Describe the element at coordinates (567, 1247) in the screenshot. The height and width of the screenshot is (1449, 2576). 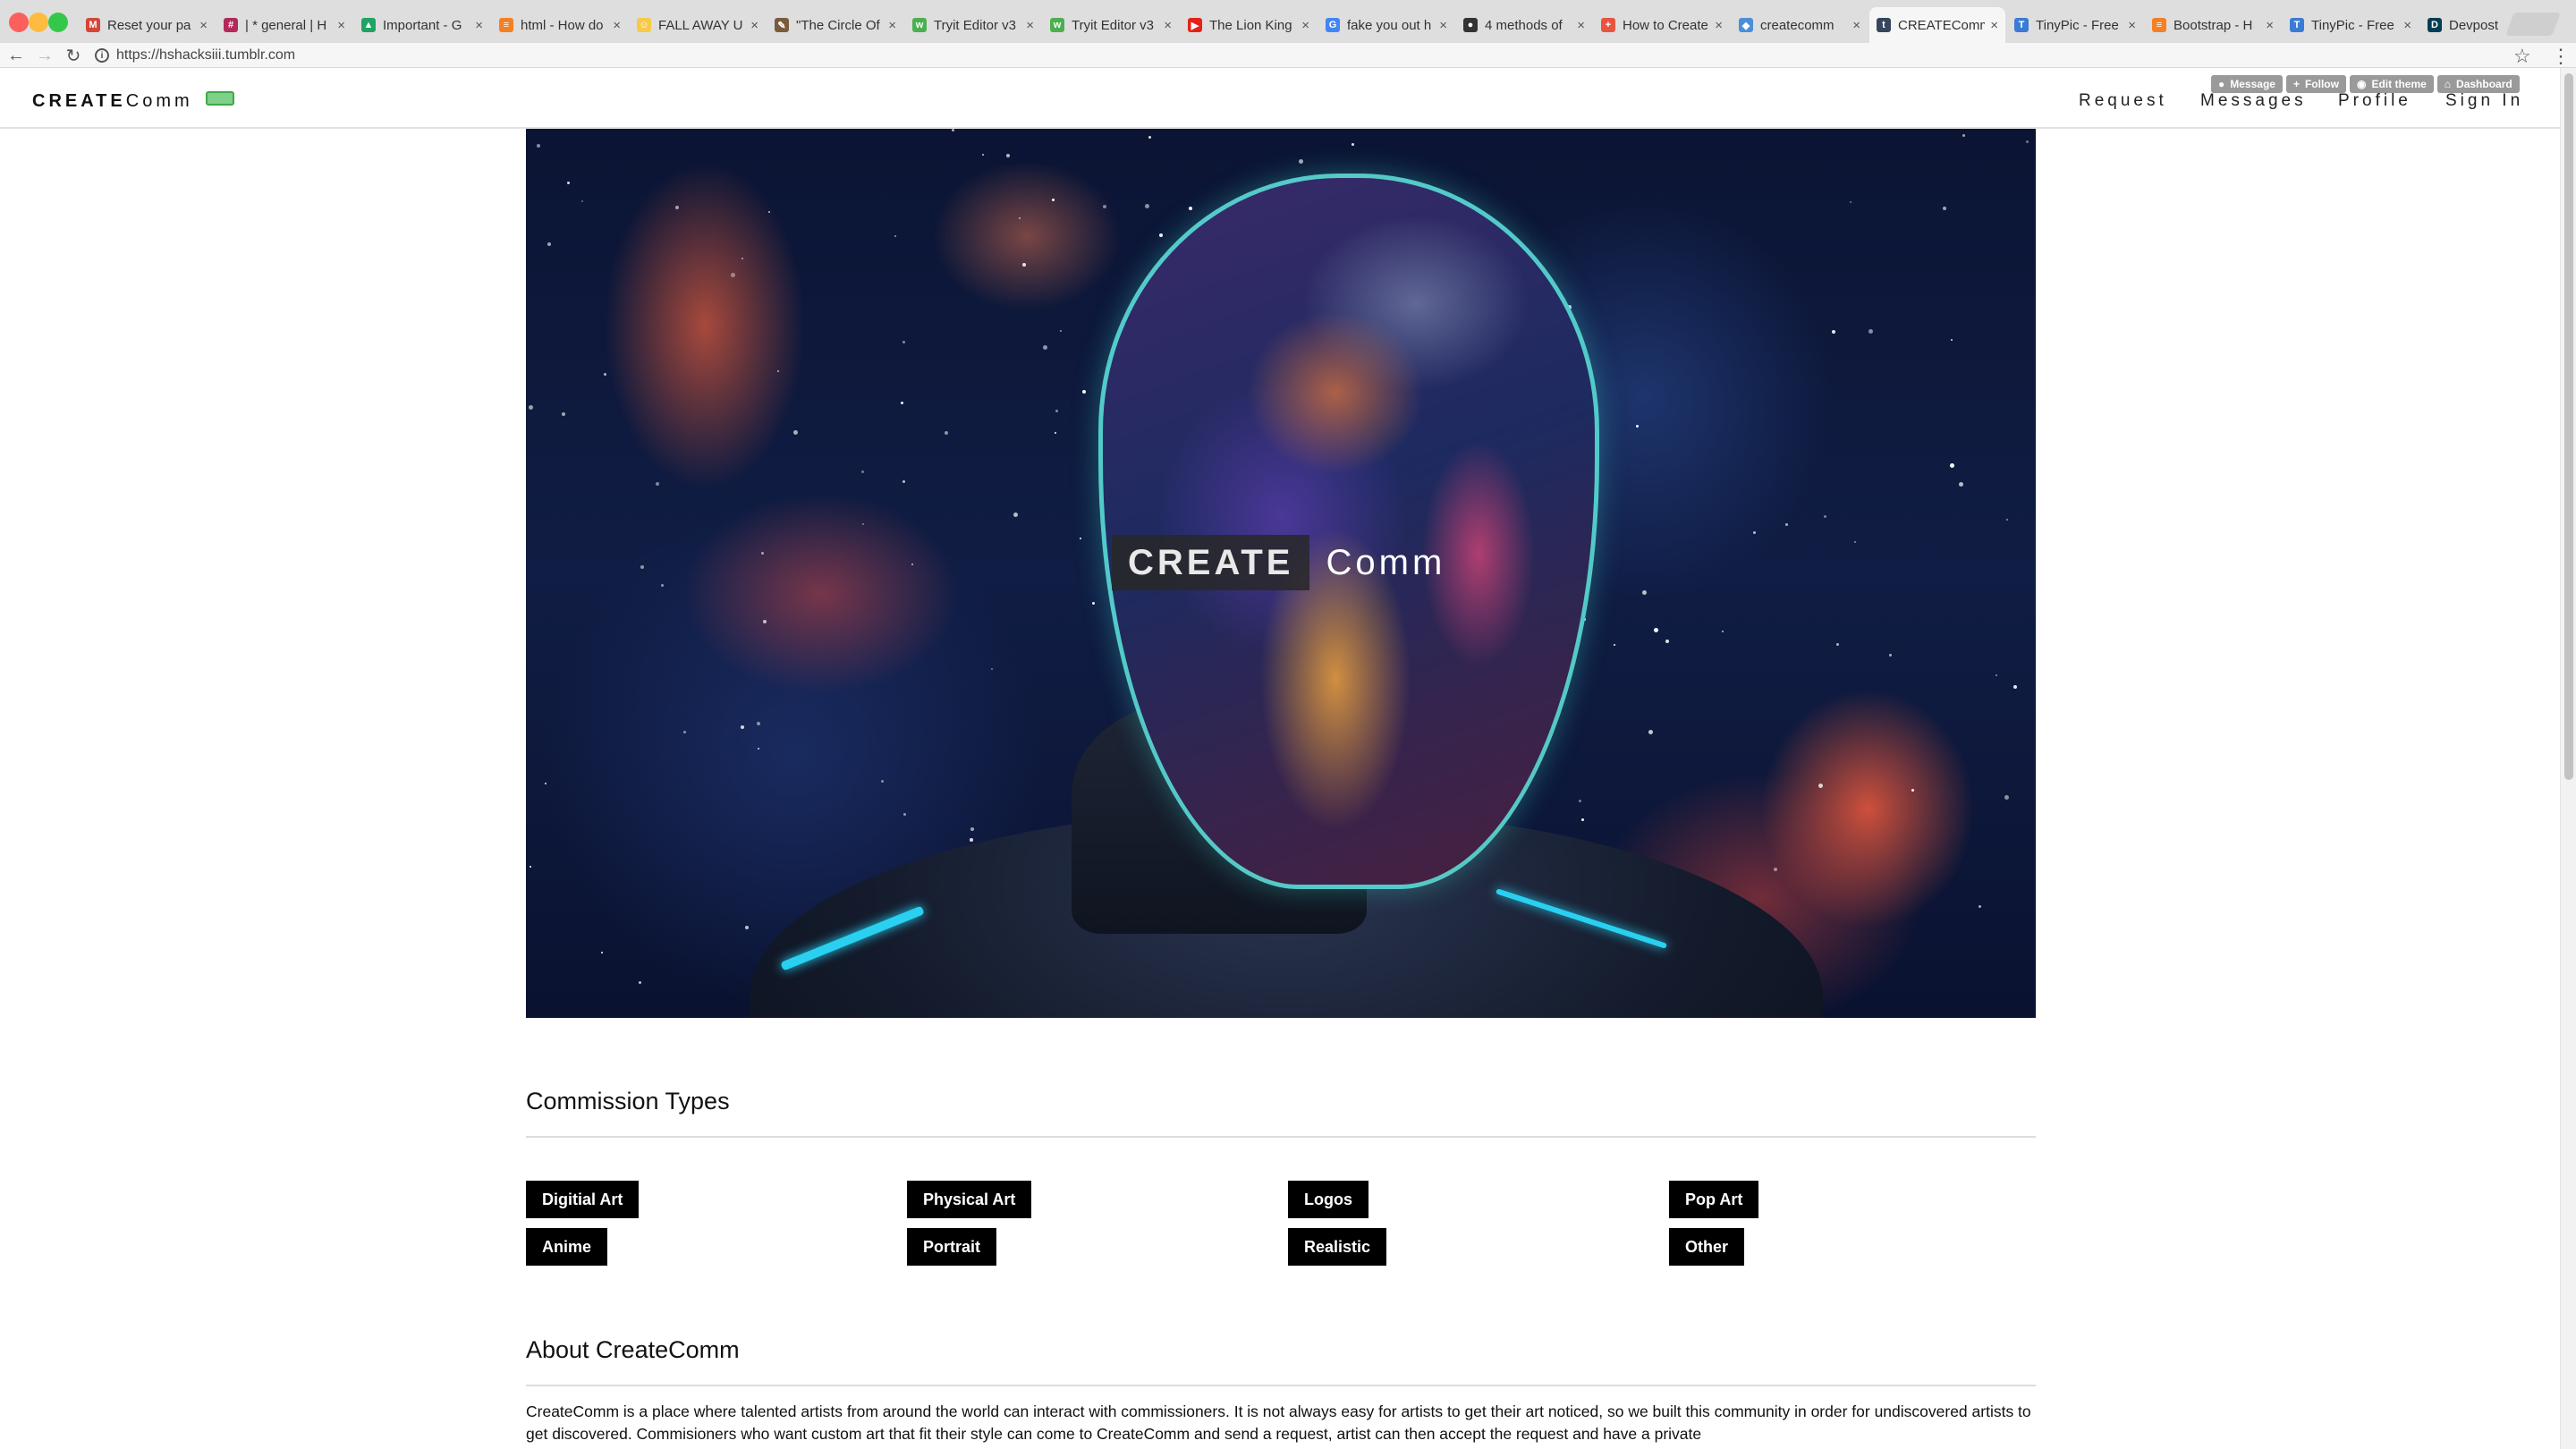
I see `tag-anime: Anime` at that location.